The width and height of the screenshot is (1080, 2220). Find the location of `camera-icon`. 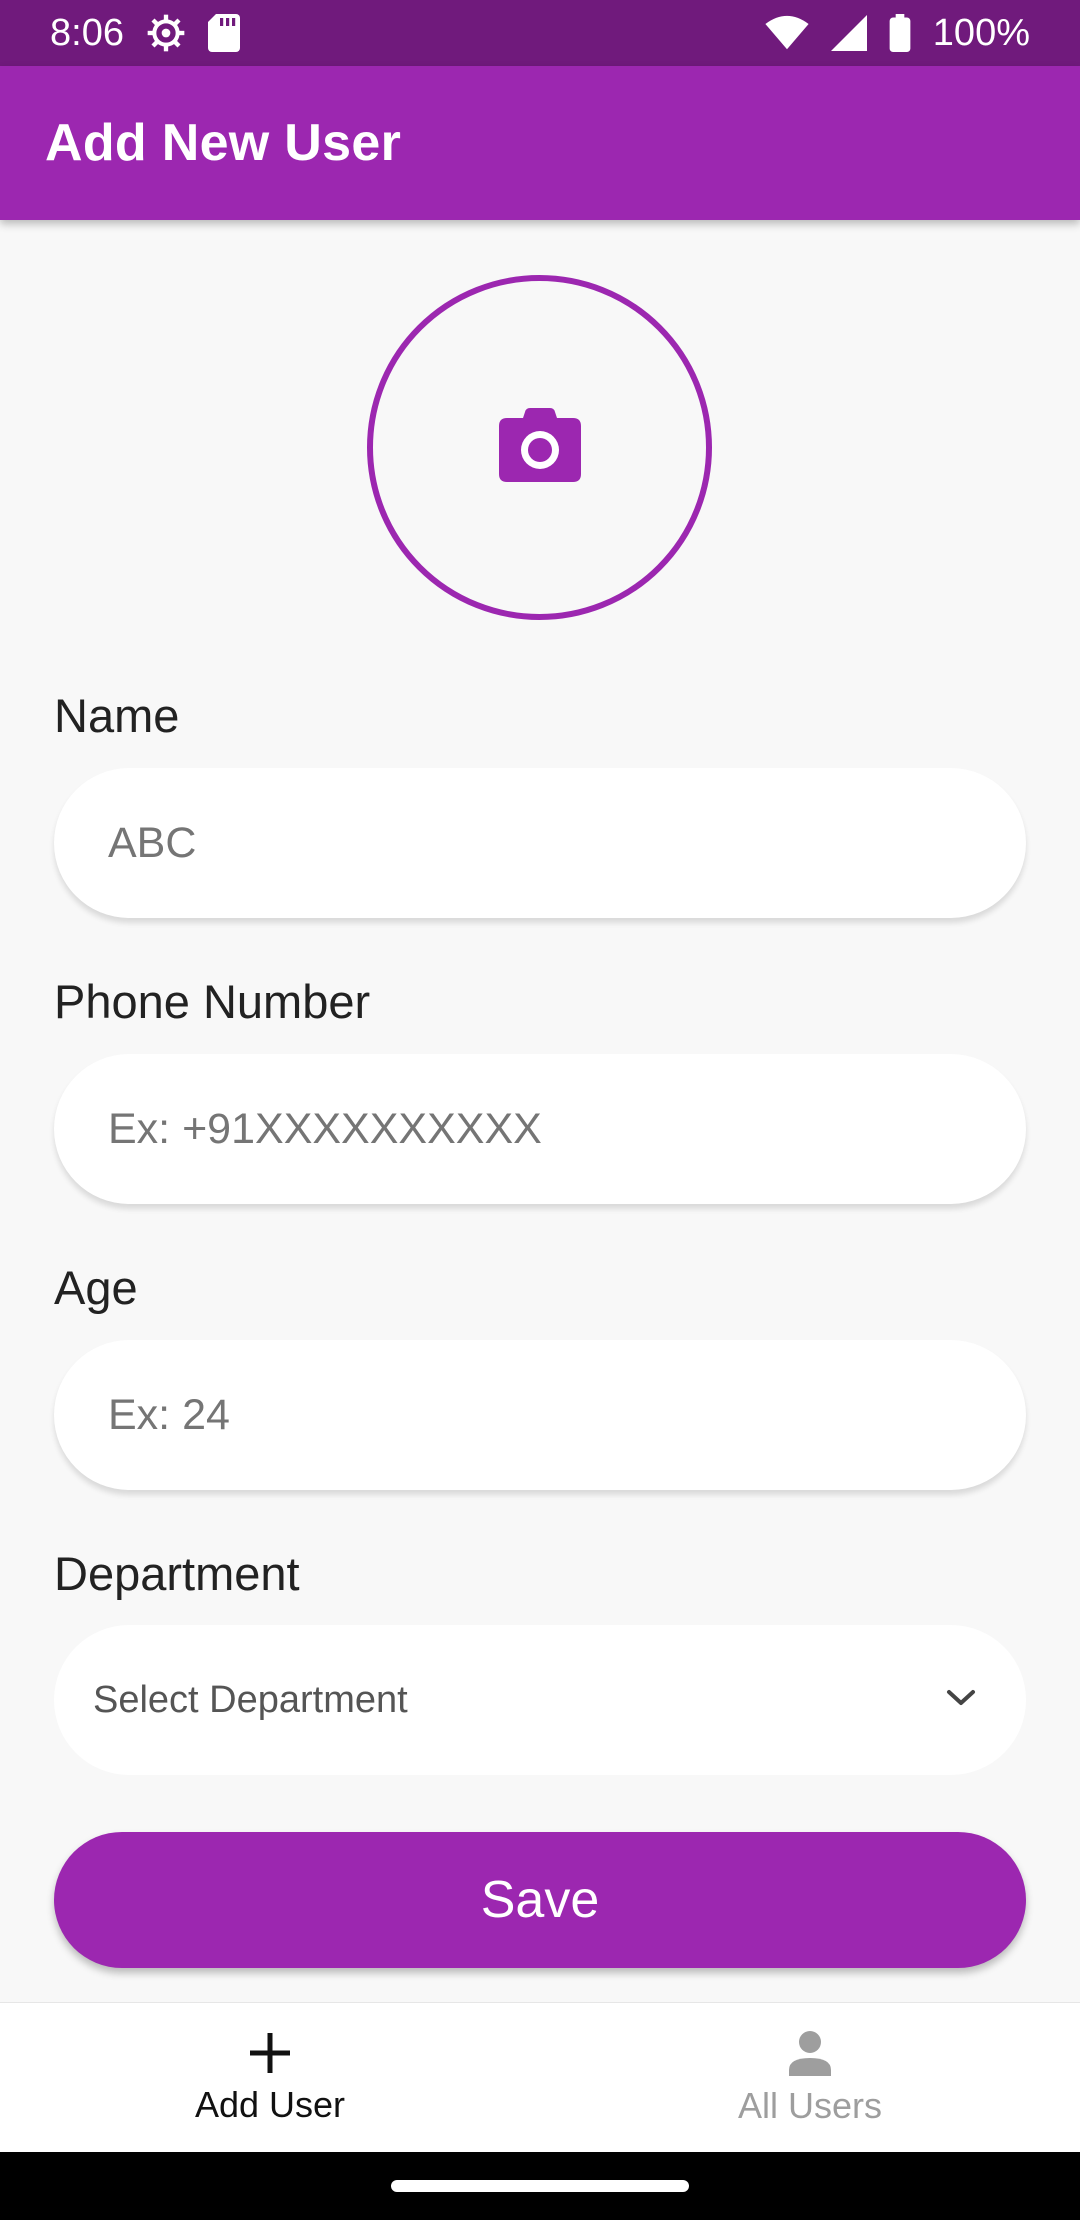

camera-icon is located at coordinates (539, 447).